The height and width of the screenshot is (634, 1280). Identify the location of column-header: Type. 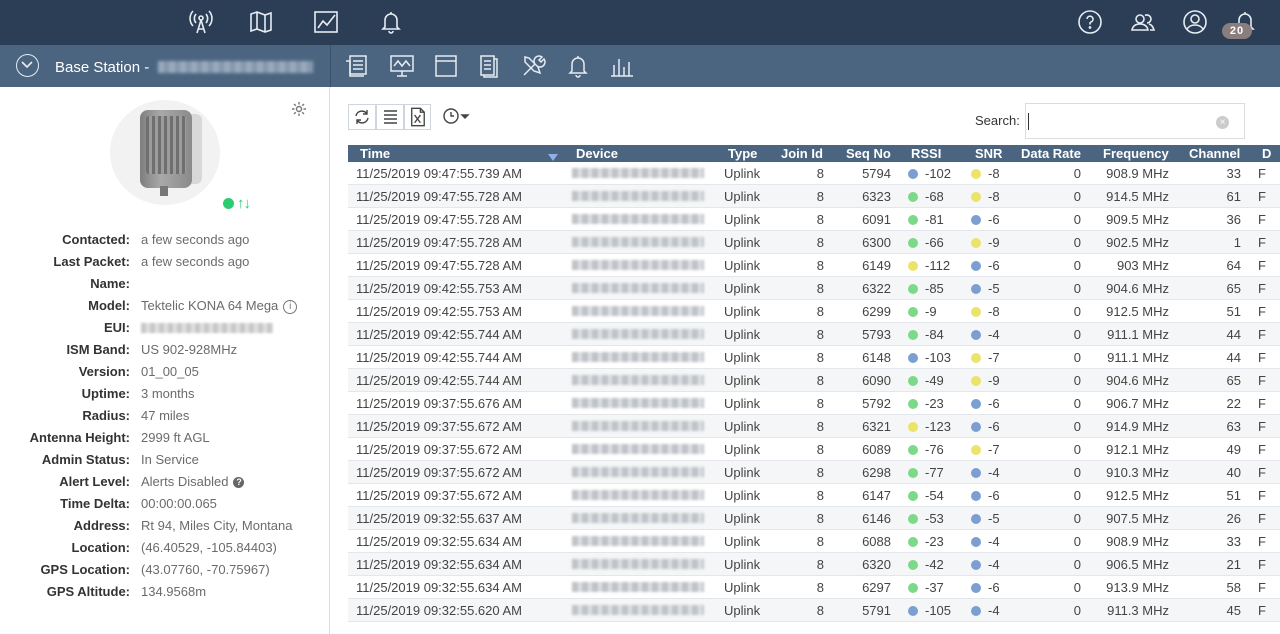
(742, 153).